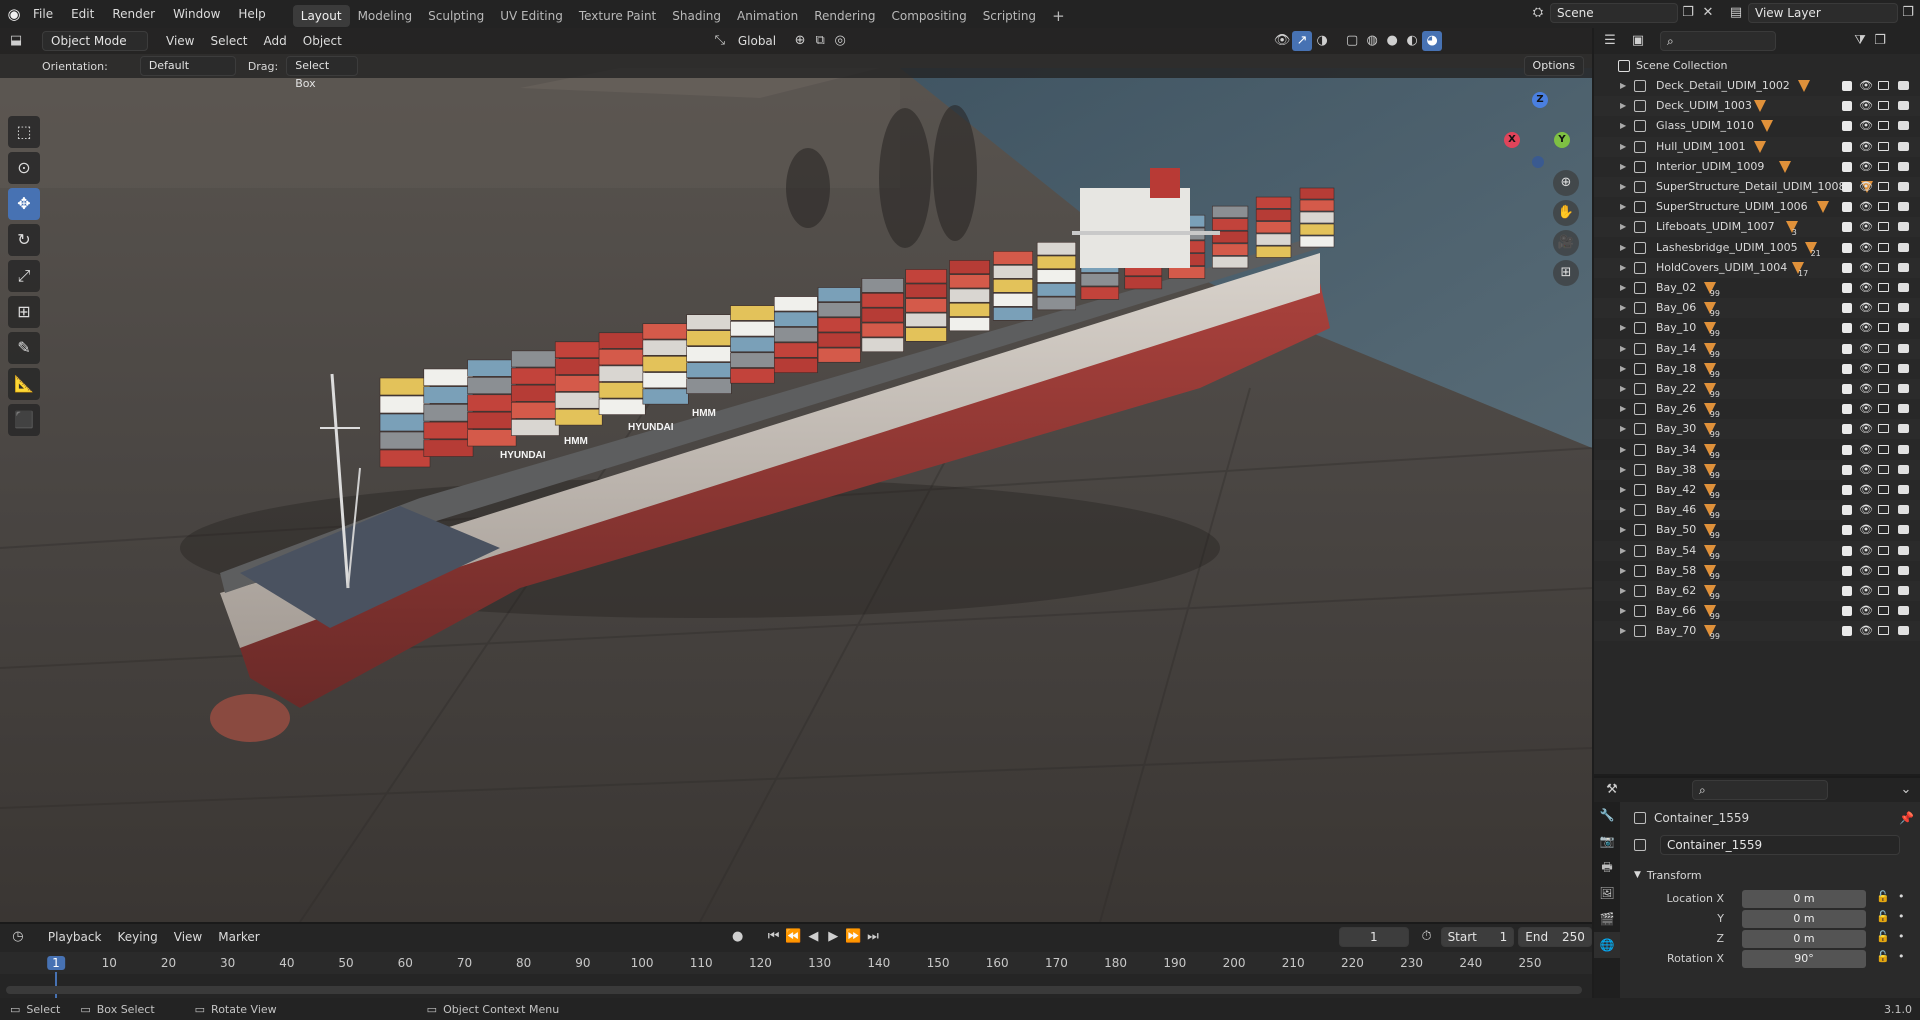 The height and width of the screenshot is (1020, 1920). Describe the element at coordinates (833, 937) in the screenshot. I see `play-icon: ▶` at that location.